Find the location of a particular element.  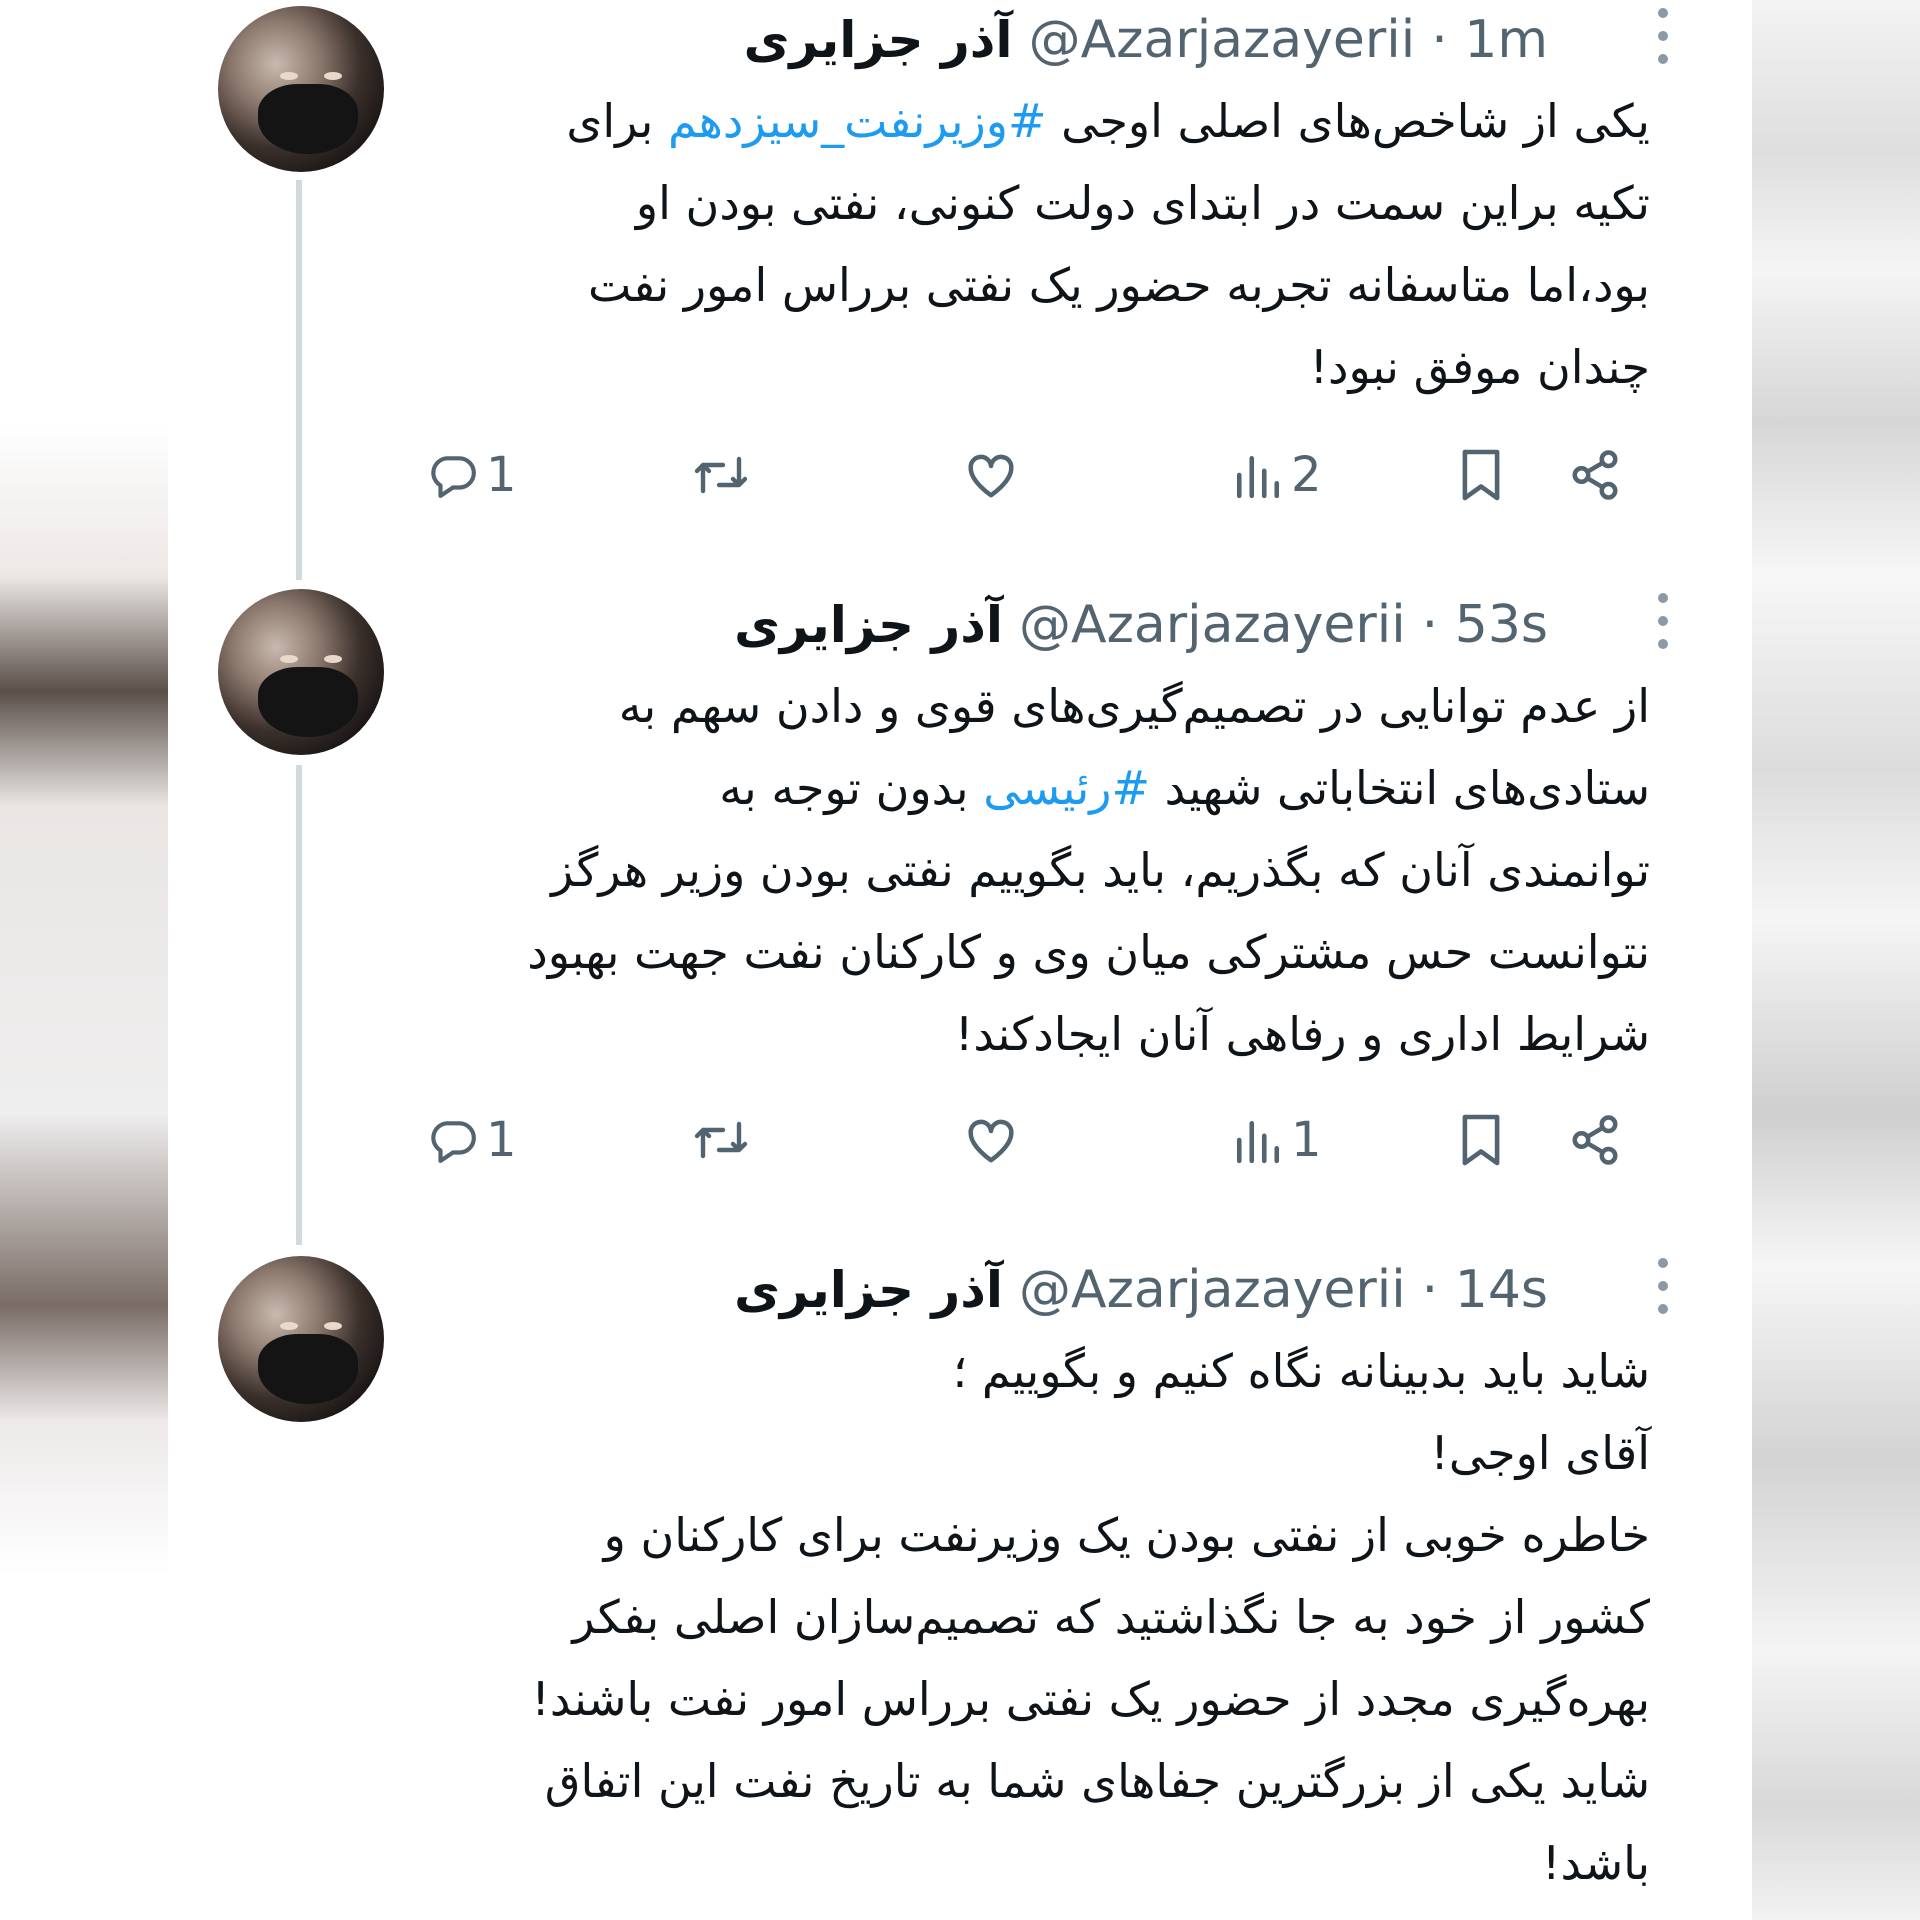

views-button: 2 is located at coordinates (1277, 475).